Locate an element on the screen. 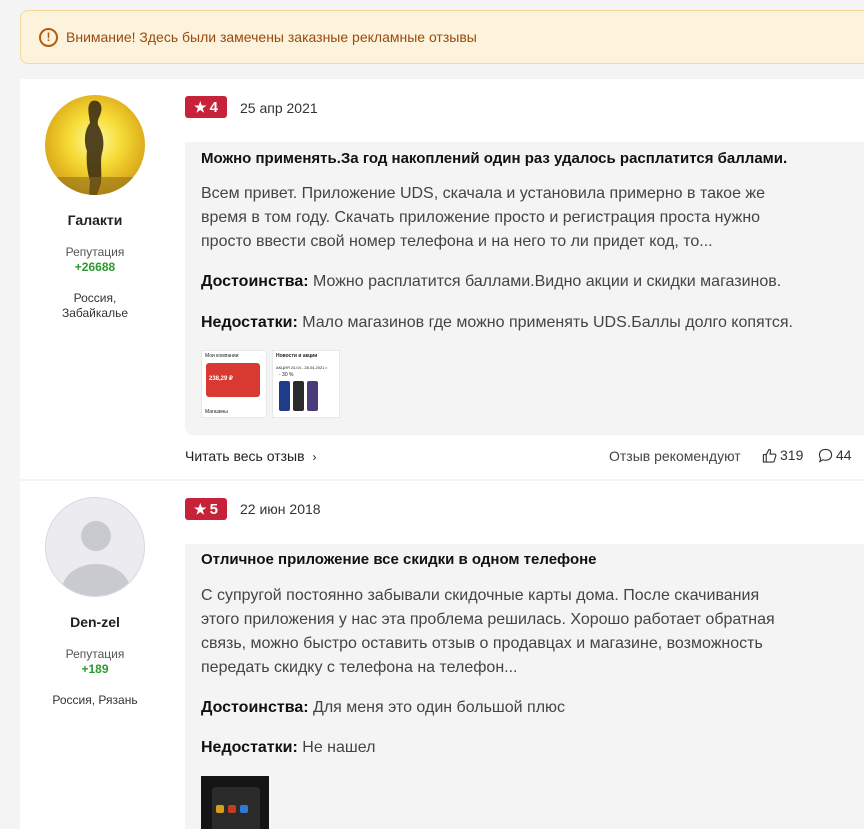 Image resolution: width=864 pixels, height=829 pixels. thumb-discount: - 30 % is located at coordinates (286, 375).